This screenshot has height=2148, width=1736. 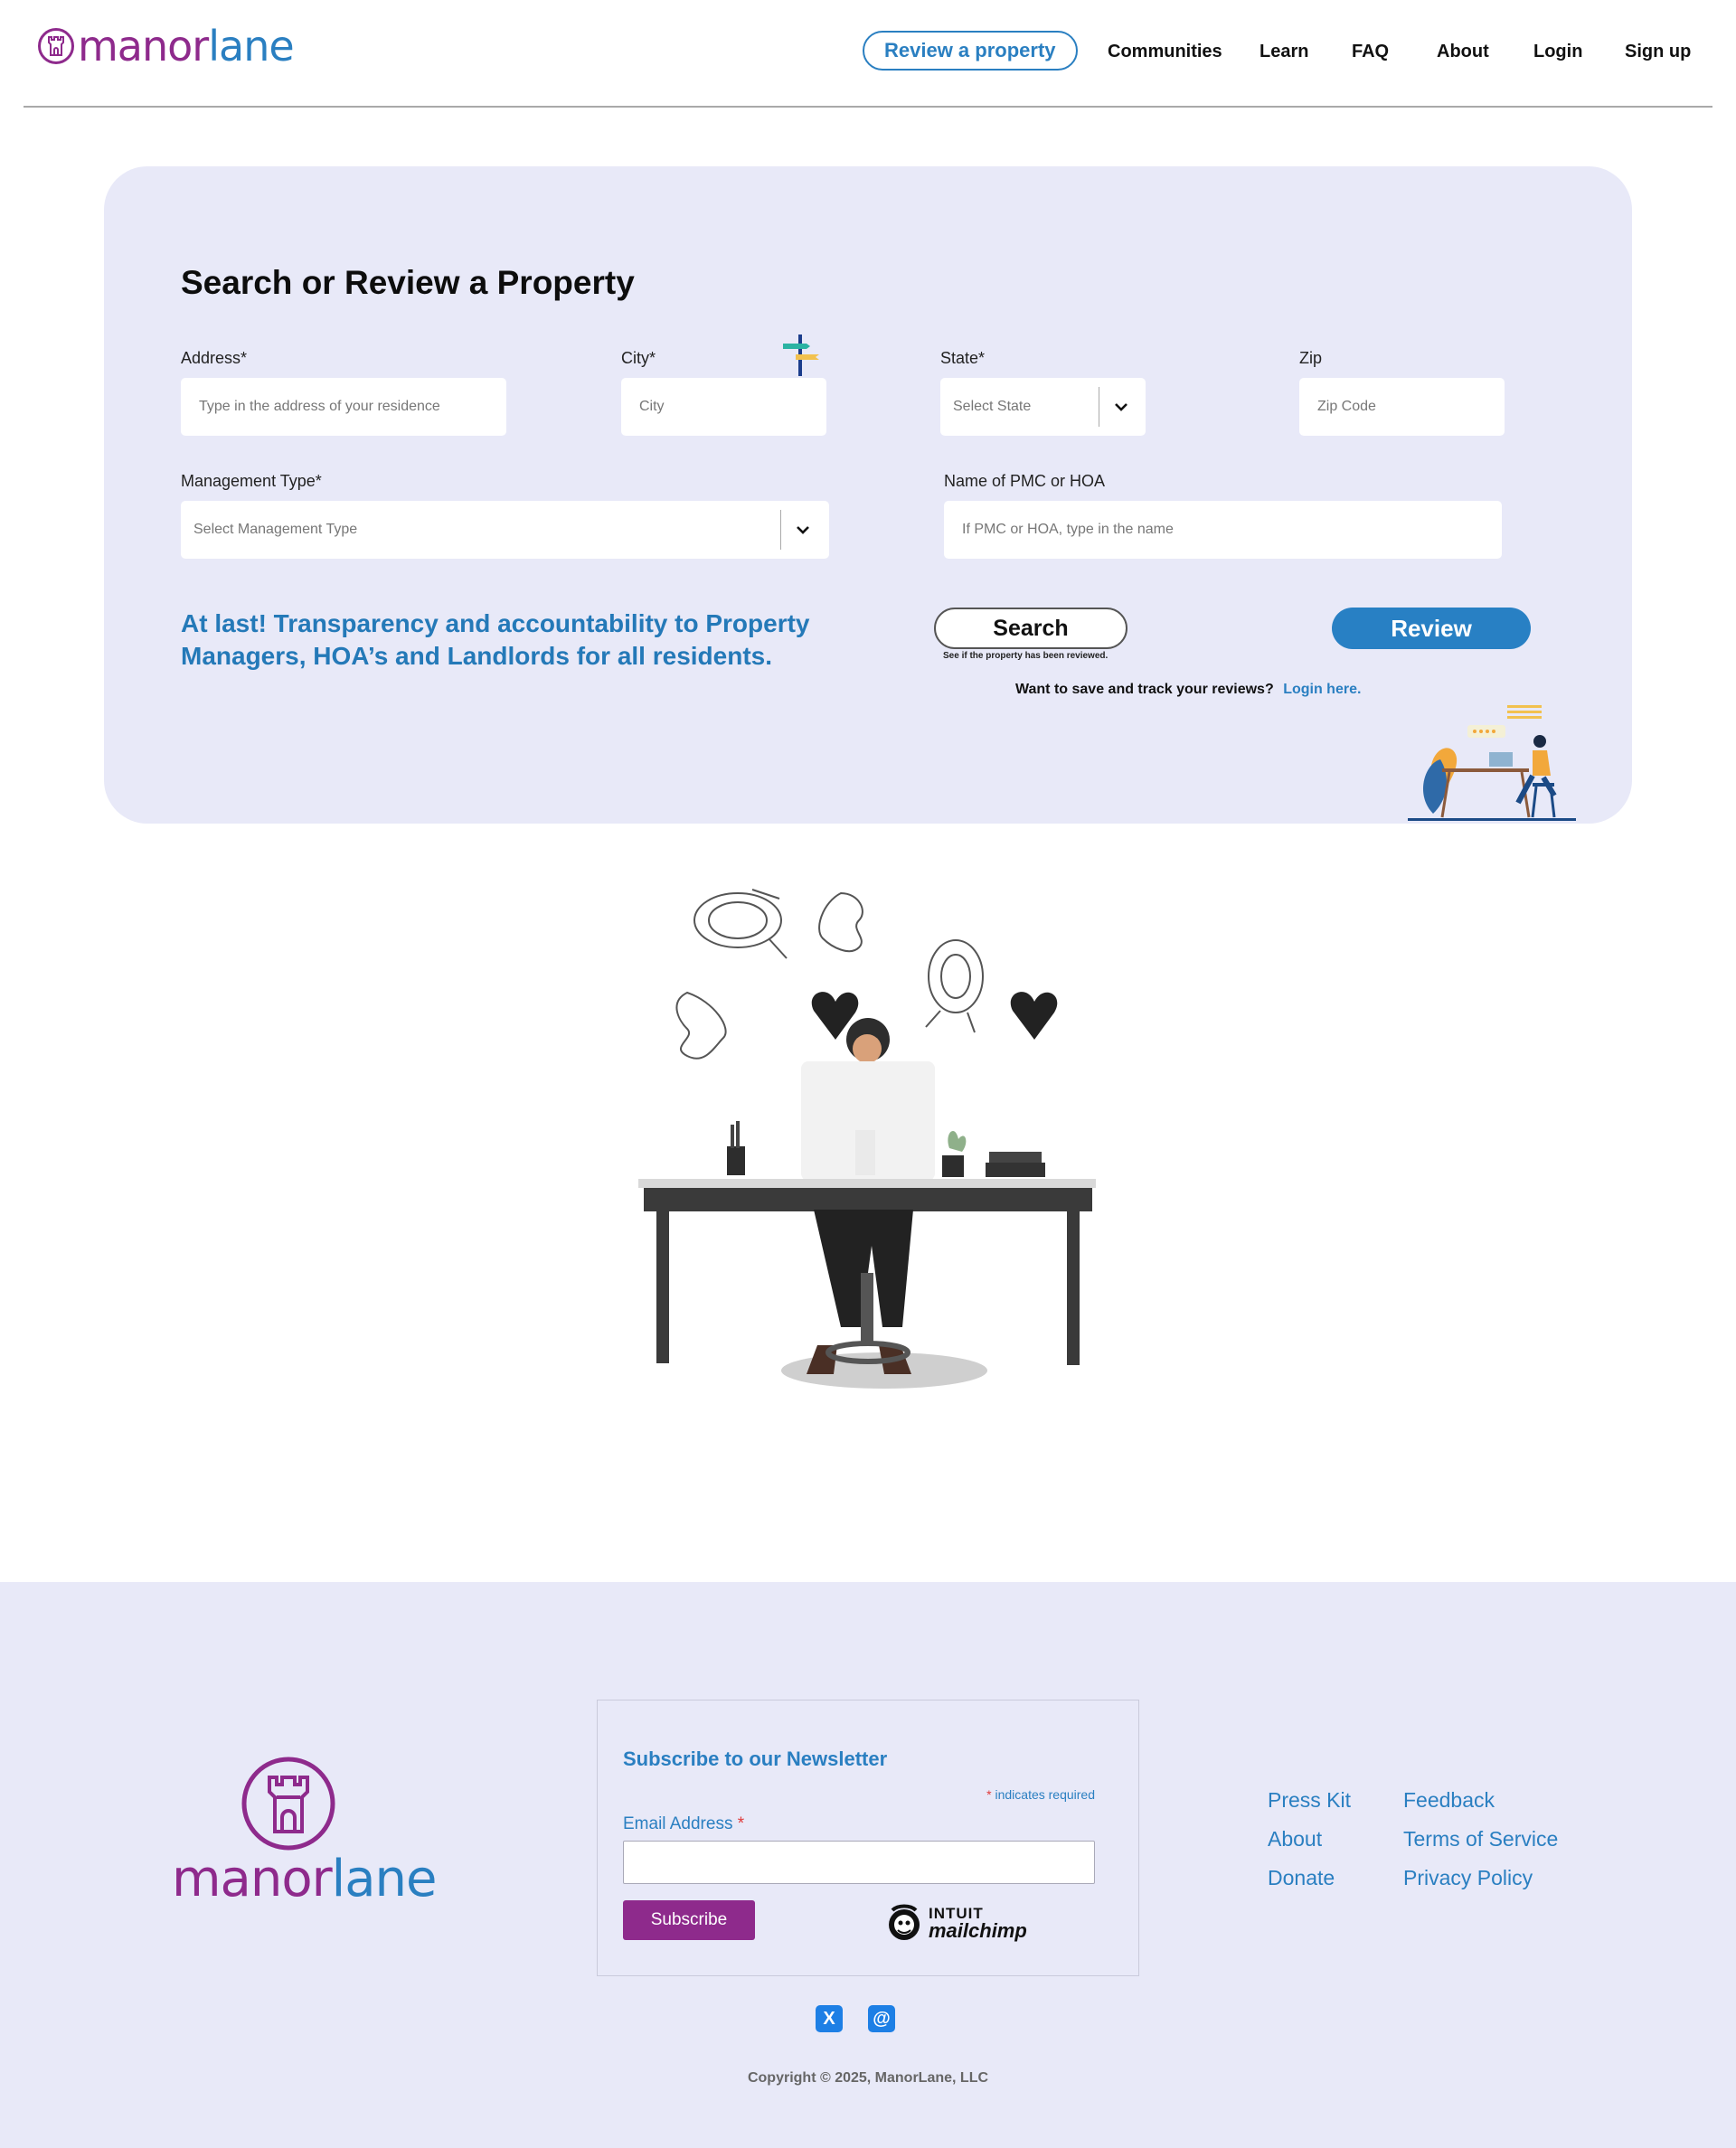 What do you see at coordinates (1026, 656) in the screenshot?
I see `search-note: See if the property has been reviewed.` at bounding box center [1026, 656].